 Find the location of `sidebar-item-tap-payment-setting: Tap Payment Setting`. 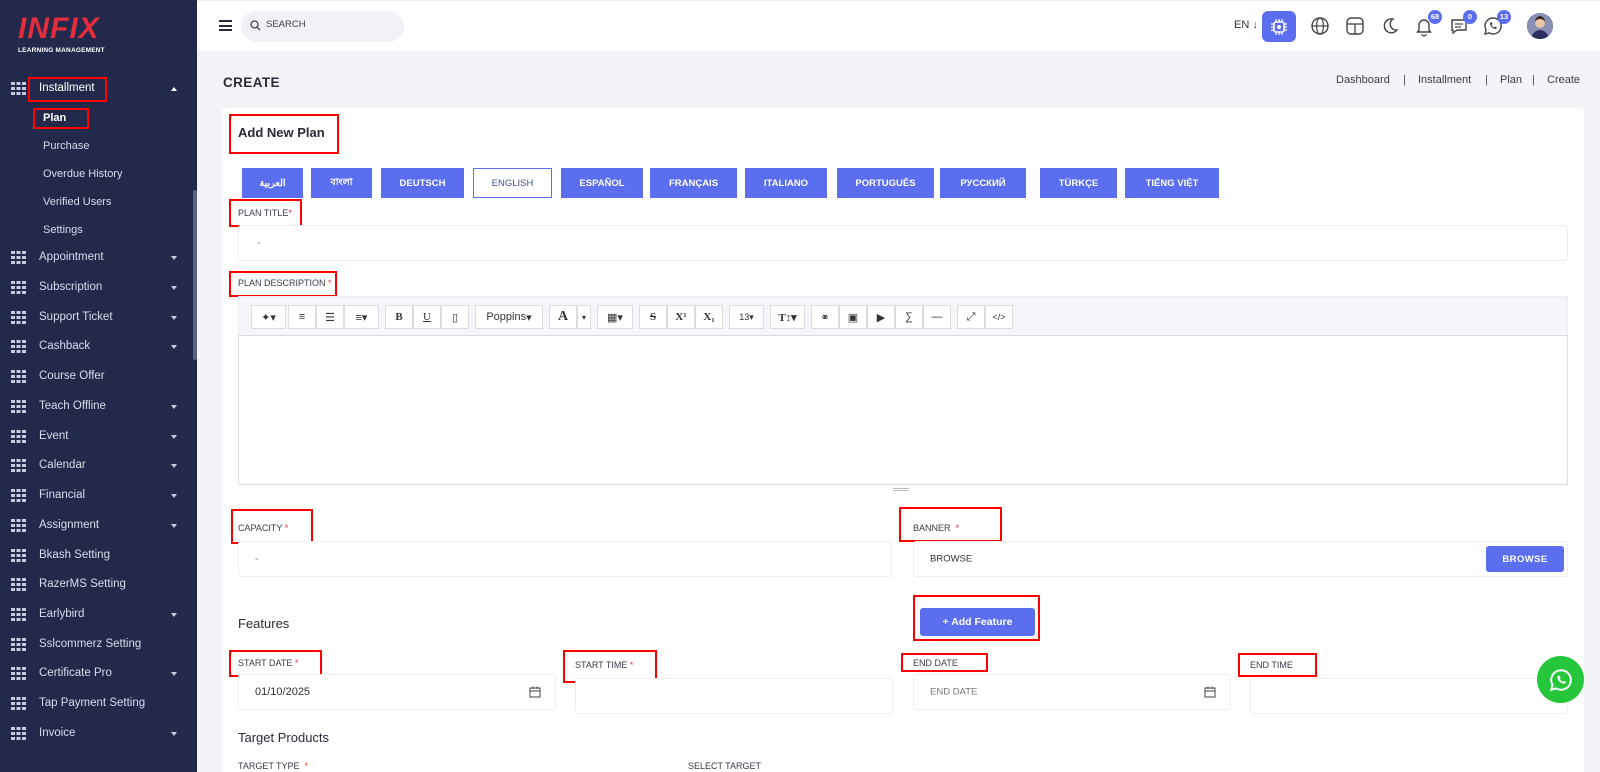

sidebar-item-tap-payment-setting: Tap Payment Setting is located at coordinates (98, 704).